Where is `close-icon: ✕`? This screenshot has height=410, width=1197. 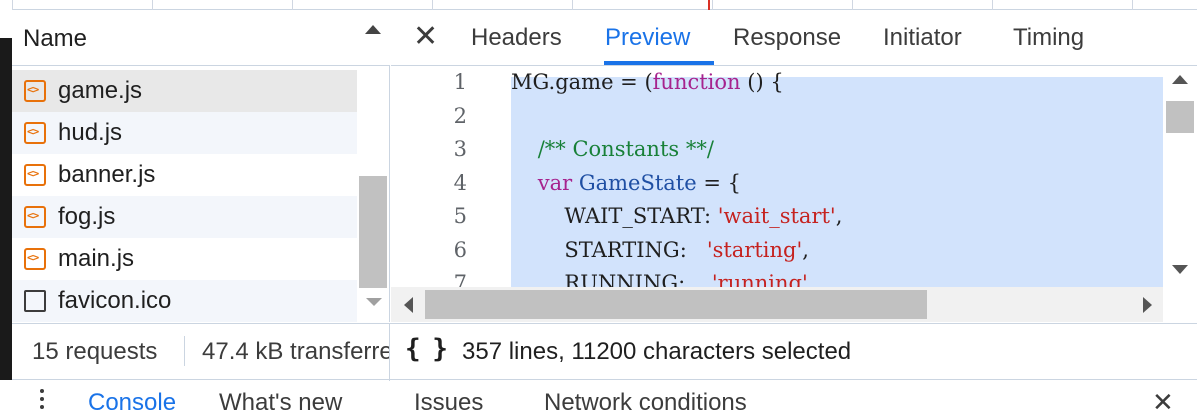
close-icon: ✕ is located at coordinates (425, 37).